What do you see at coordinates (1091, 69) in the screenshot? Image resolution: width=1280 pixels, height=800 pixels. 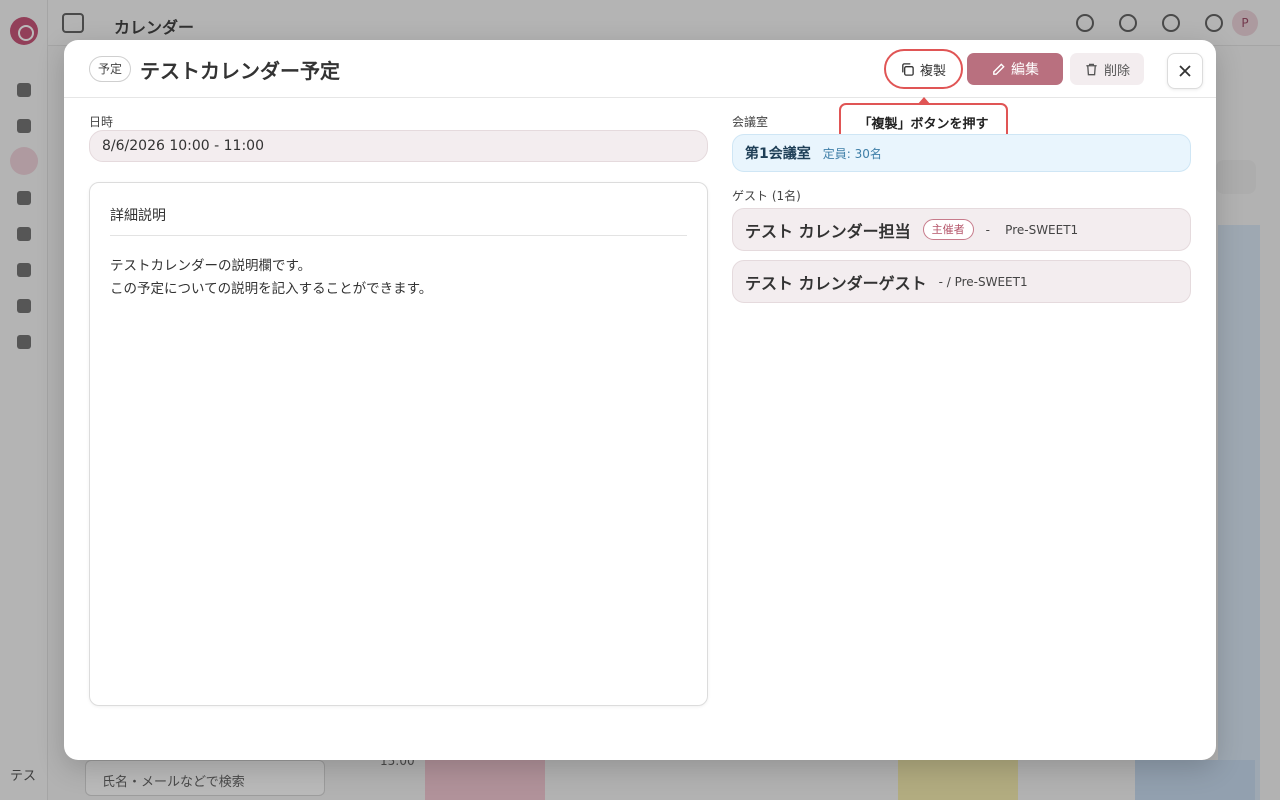 I see `trash-icon` at bounding box center [1091, 69].